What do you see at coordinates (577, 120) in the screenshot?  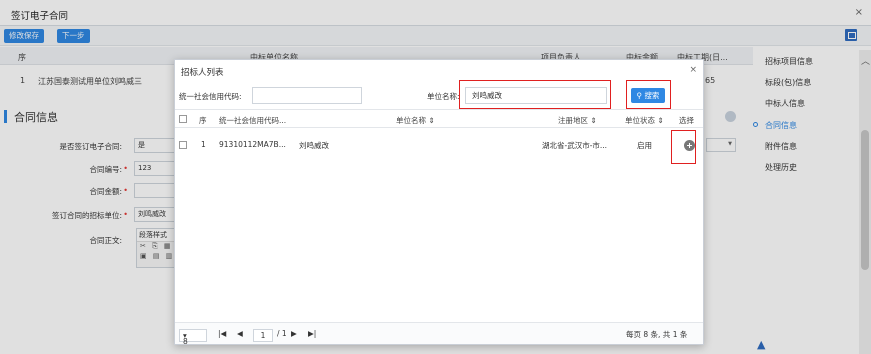 I see `col-region: 注册地区 ⇕` at bounding box center [577, 120].